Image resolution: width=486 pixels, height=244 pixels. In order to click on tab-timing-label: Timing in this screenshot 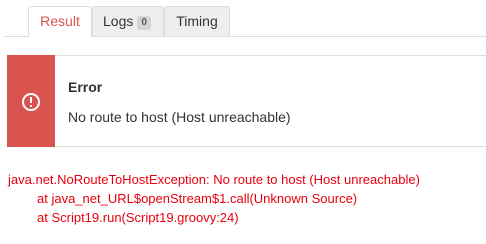, I will do `click(197, 21)`.